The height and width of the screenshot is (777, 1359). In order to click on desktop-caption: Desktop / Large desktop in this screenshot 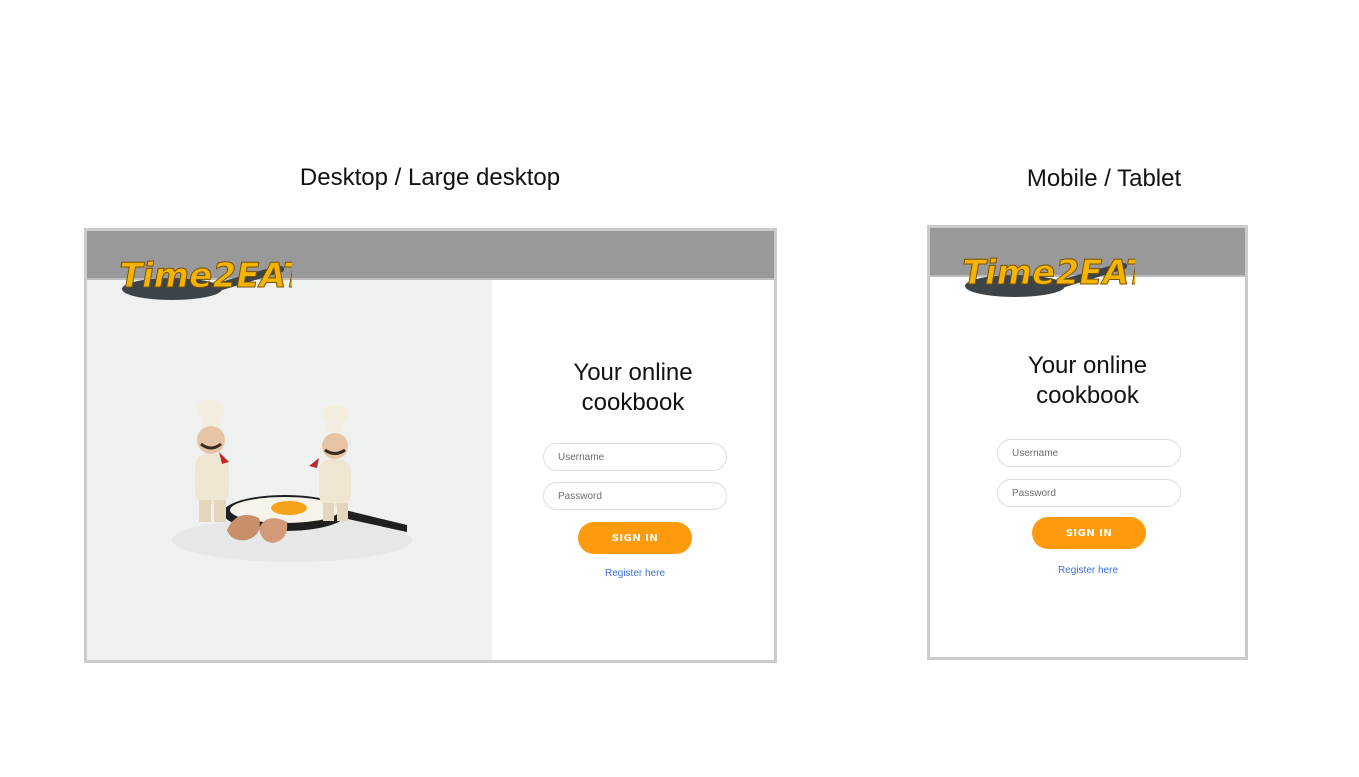, I will do `click(430, 177)`.